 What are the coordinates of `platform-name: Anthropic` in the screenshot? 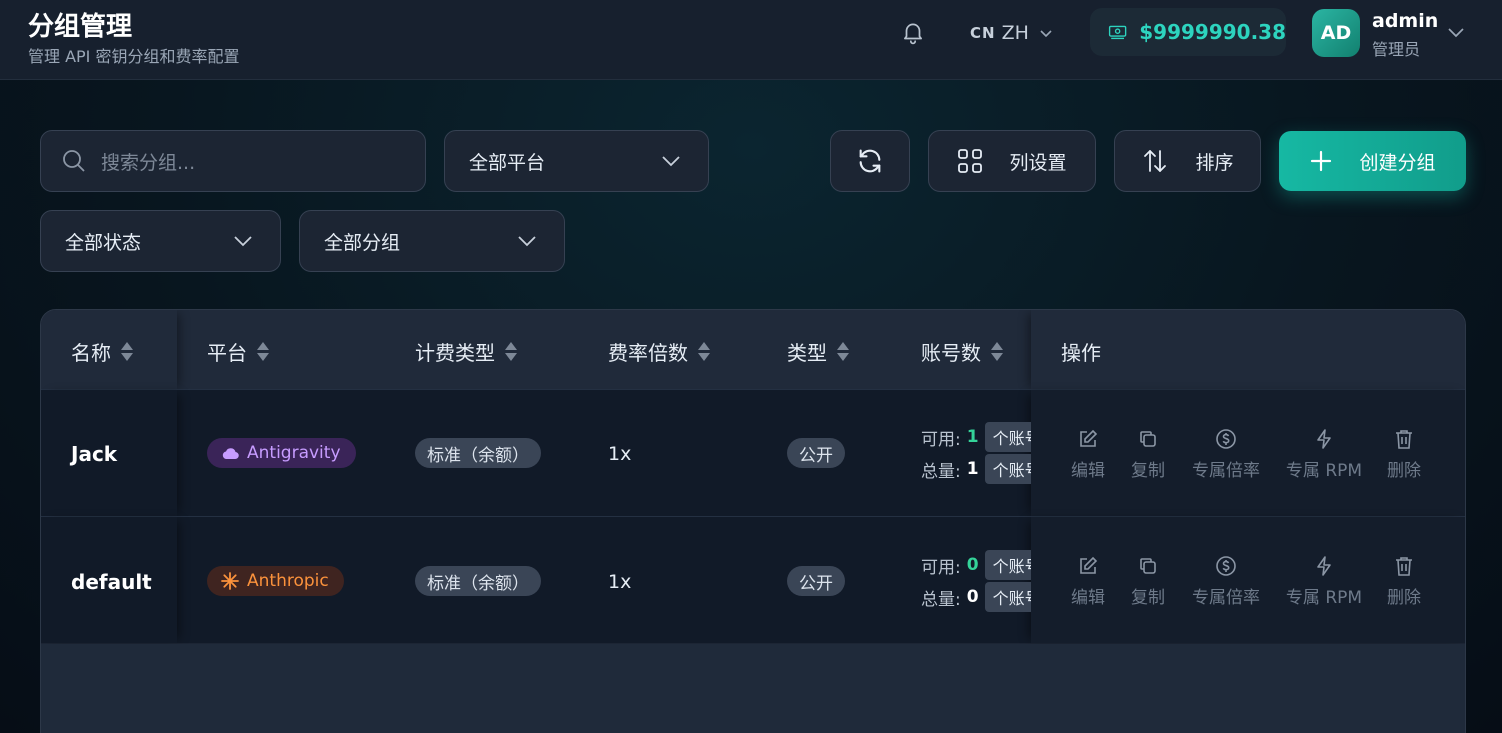 It's located at (288, 581).